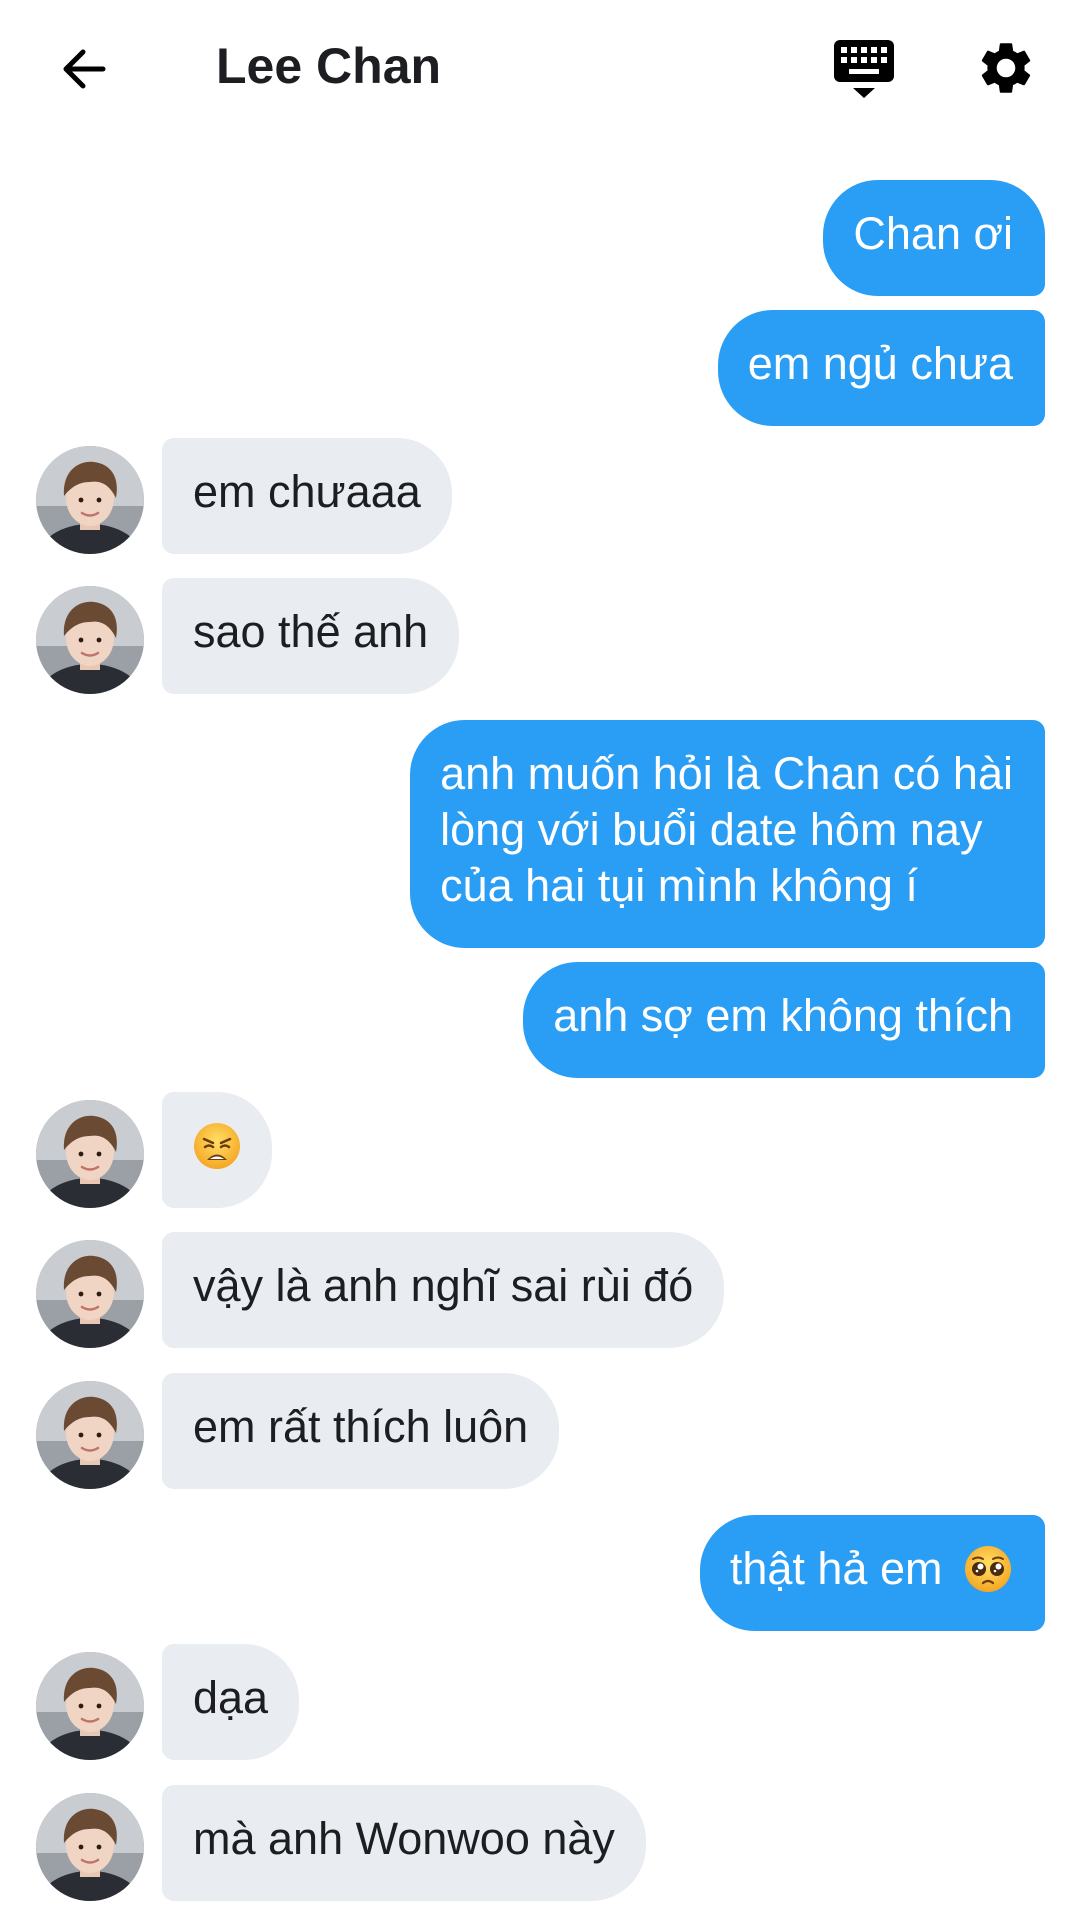 This screenshot has width=1065, height=1916. I want to click on message-text: mà anh Wonwoo này, so click(404, 1838).